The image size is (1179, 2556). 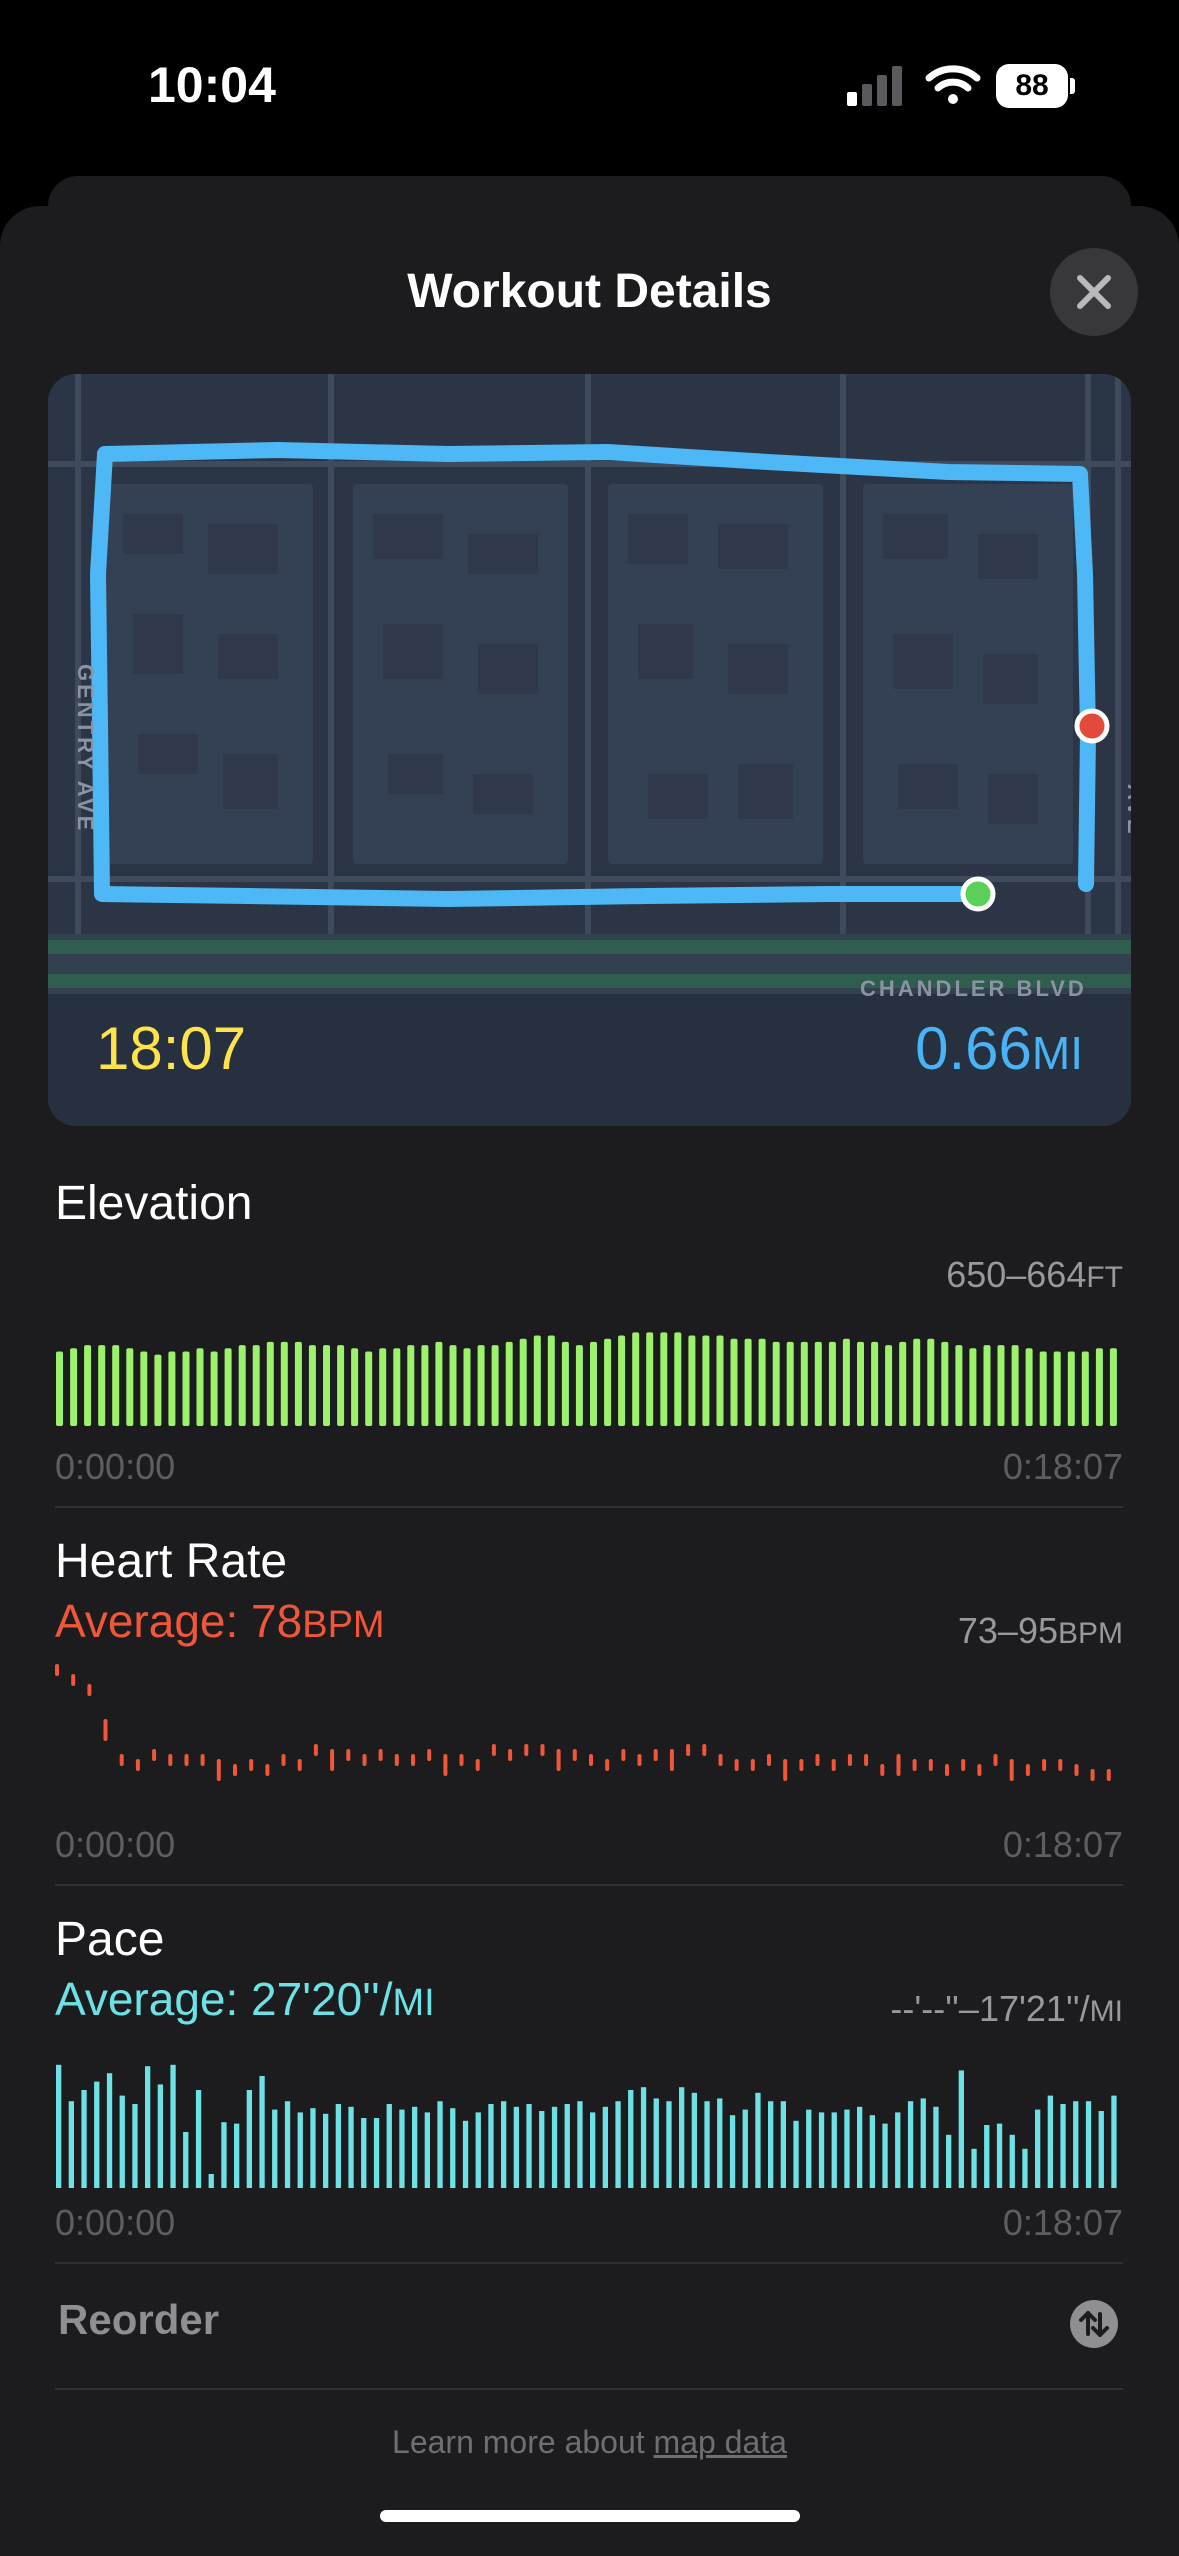 I want to click on status-time: 10:04, so click(x=212, y=85).